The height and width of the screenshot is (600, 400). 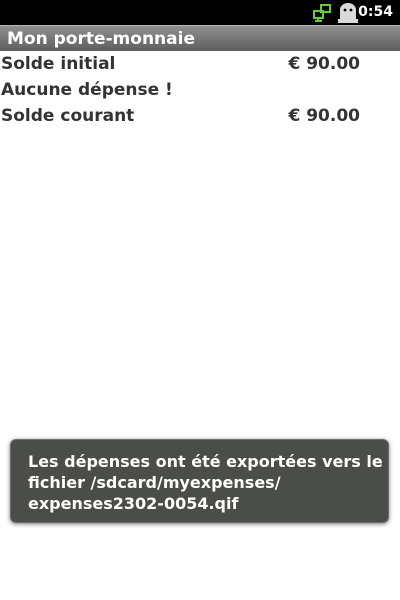 What do you see at coordinates (375, 12) in the screenshot?
I see `status-time: 0:54` at bounding box center [375, 12].